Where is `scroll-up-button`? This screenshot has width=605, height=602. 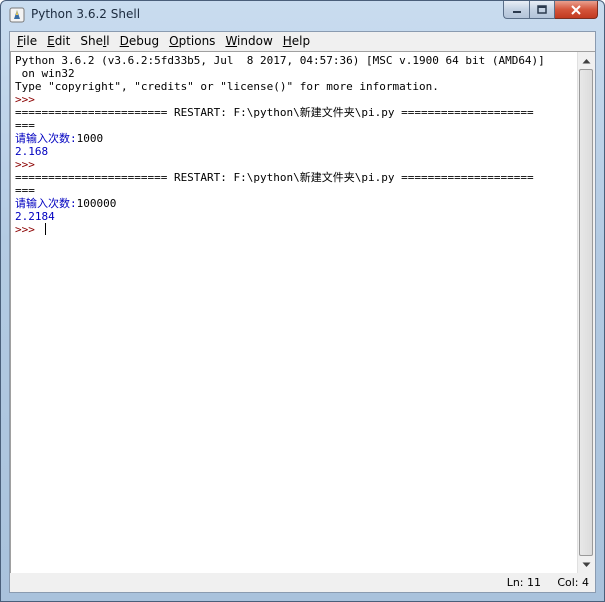
scroll-up-button is located at coordinates (586, 60).